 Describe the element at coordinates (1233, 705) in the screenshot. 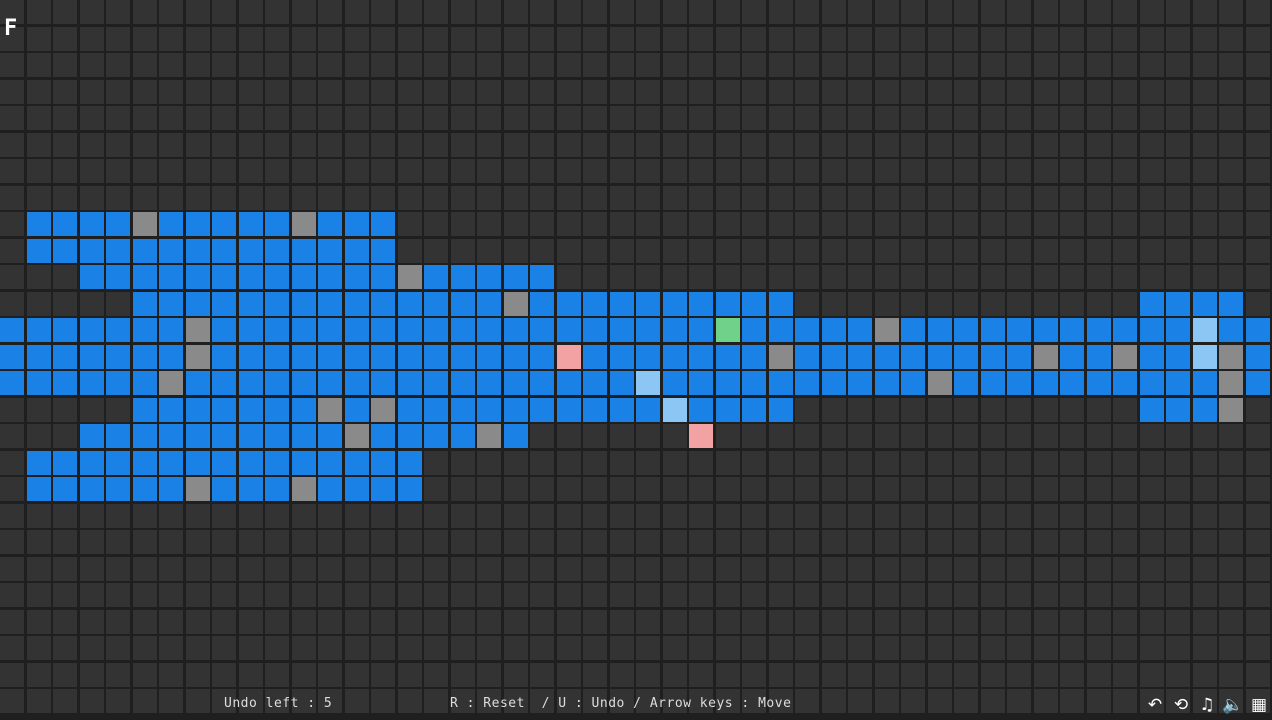

I see `sound-icon: 🔈` at that location.